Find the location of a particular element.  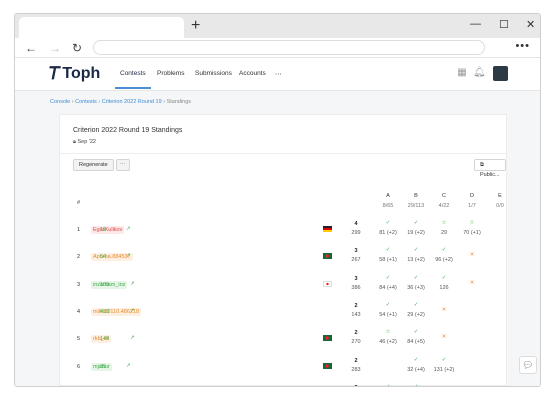

new-tab-button: + is located at coordinates (195, 26).